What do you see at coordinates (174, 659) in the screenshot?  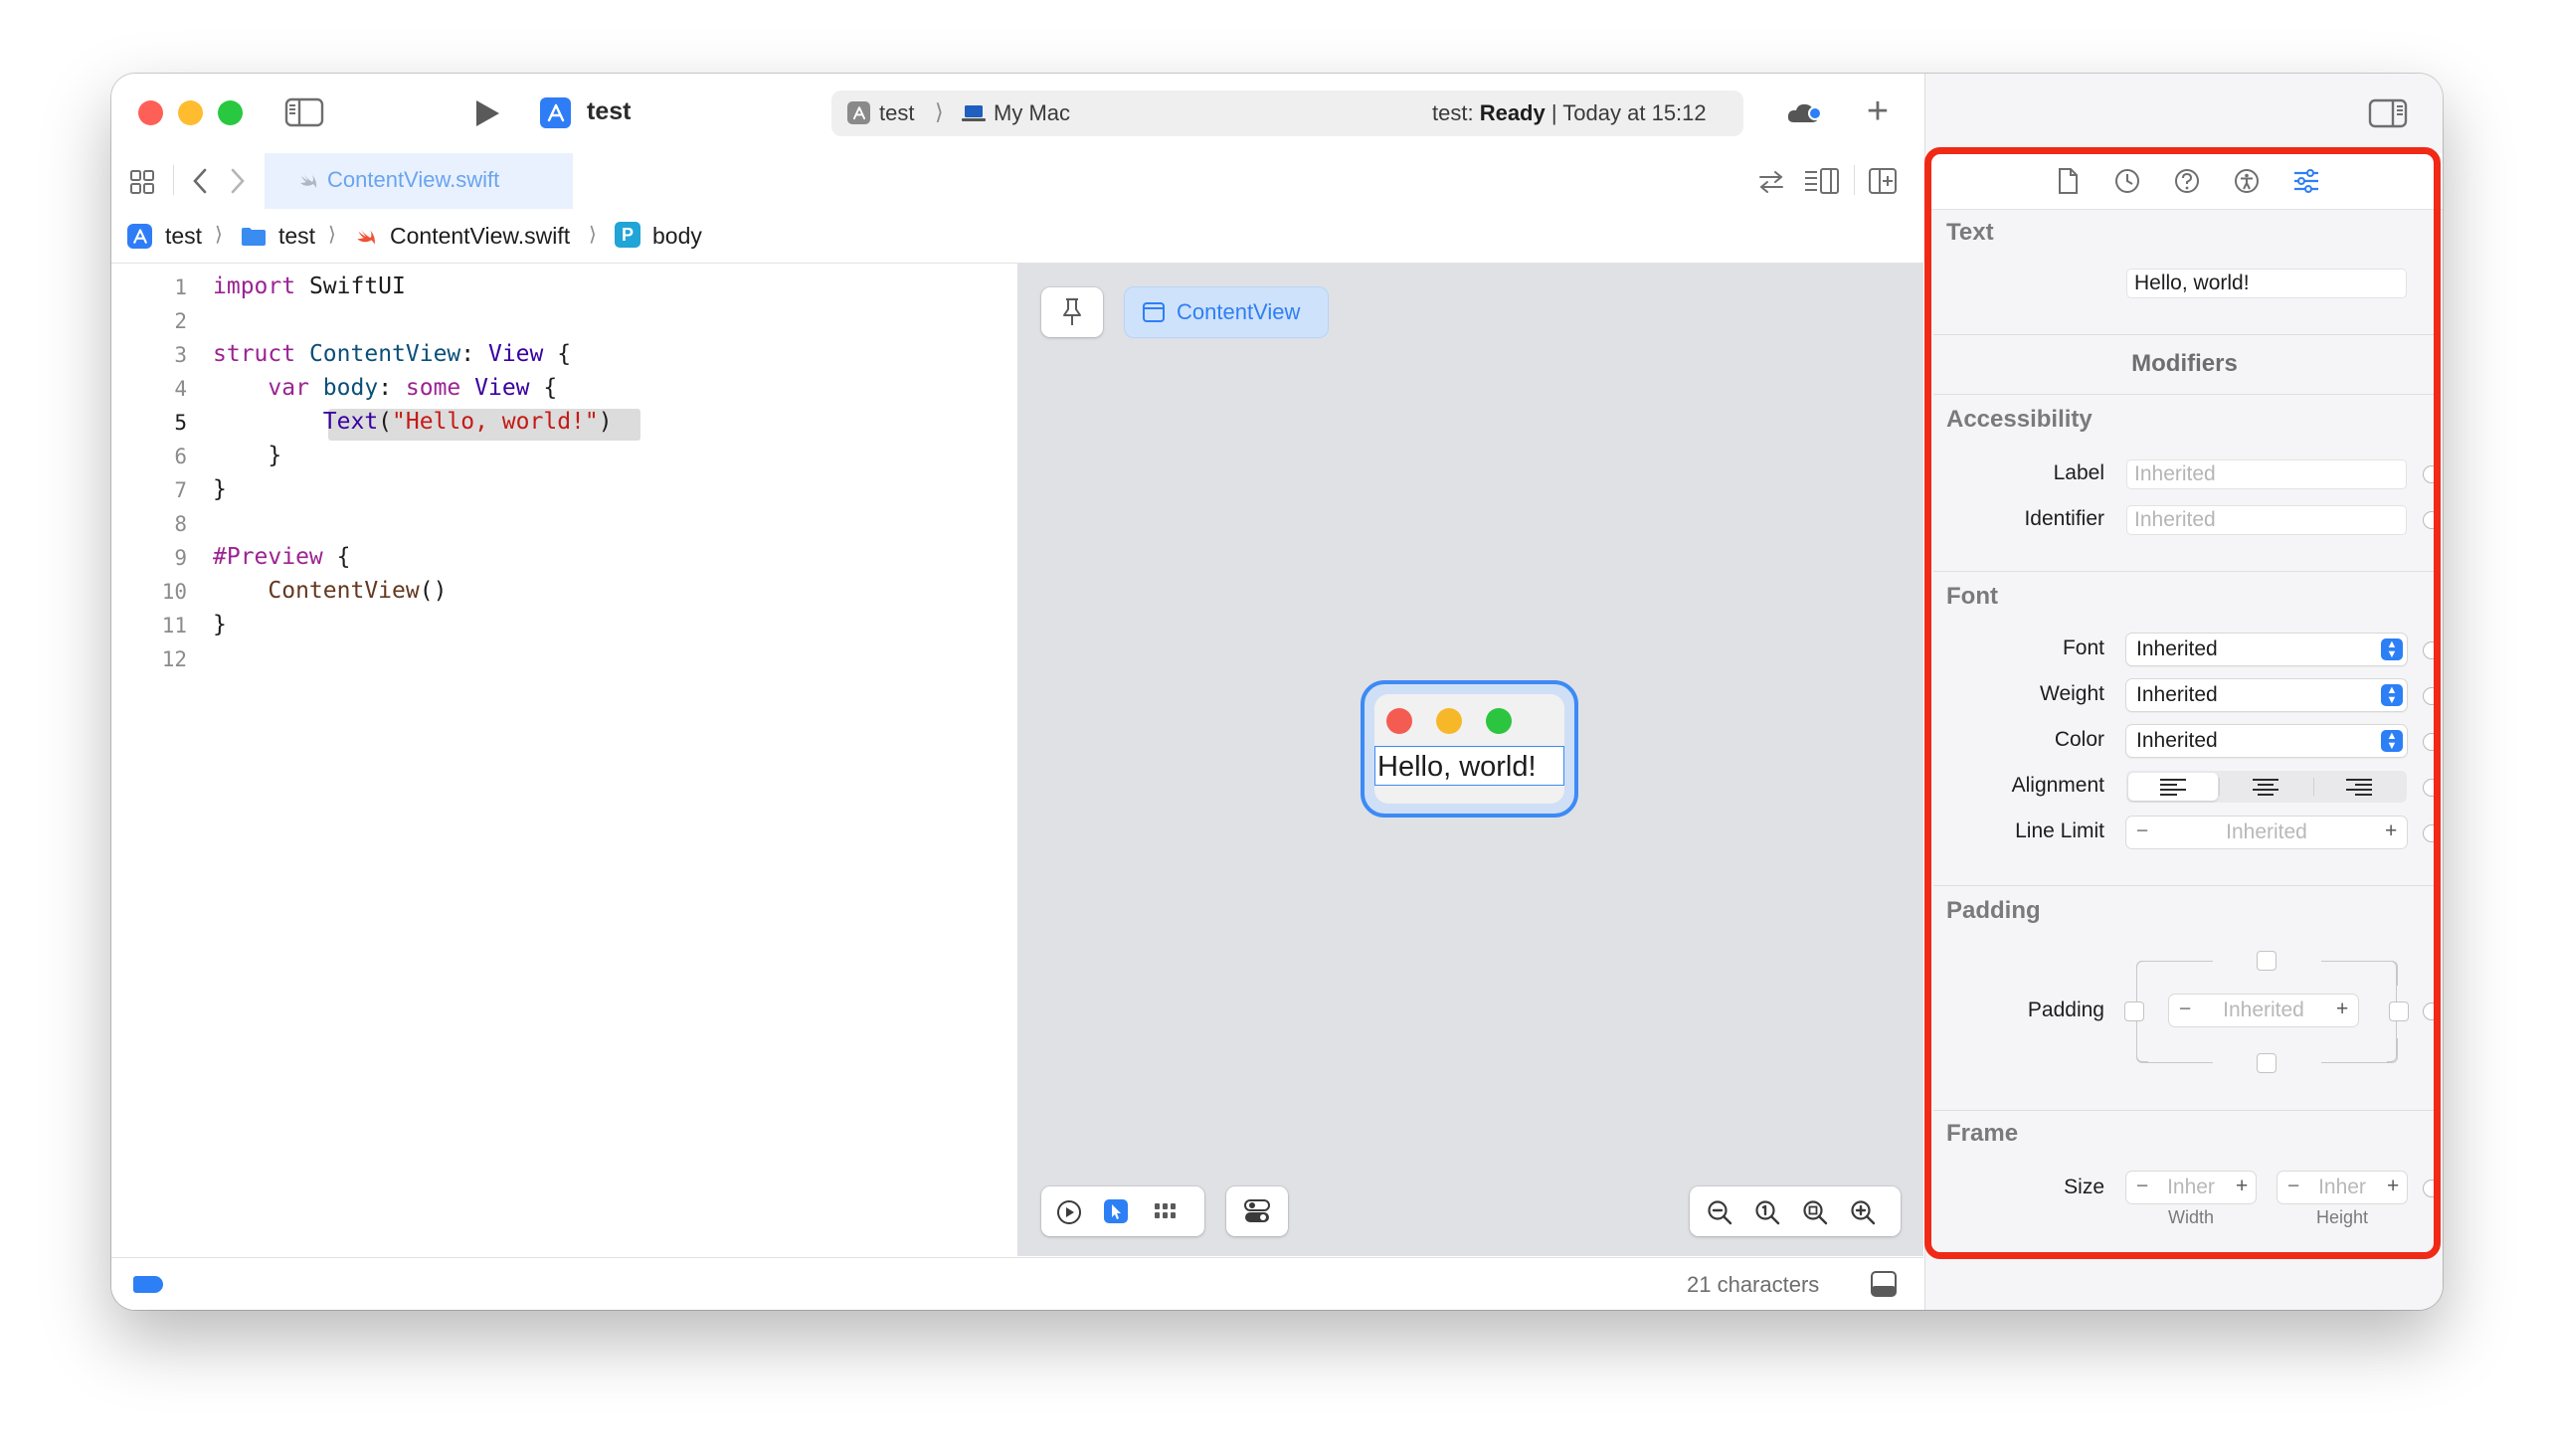 I see `line-number: 12` at bounding box center [174, 659].